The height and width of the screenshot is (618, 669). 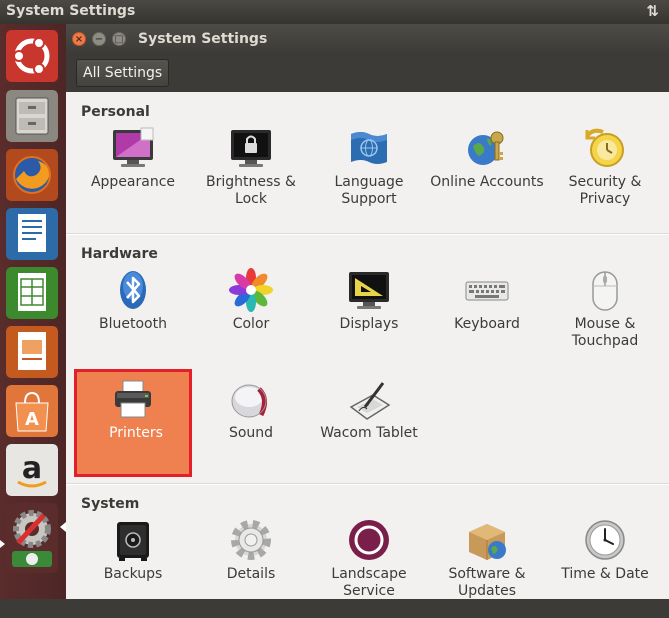 I want to click on security-privacy-item: Security & Privacy, so click(x=605, y=172).